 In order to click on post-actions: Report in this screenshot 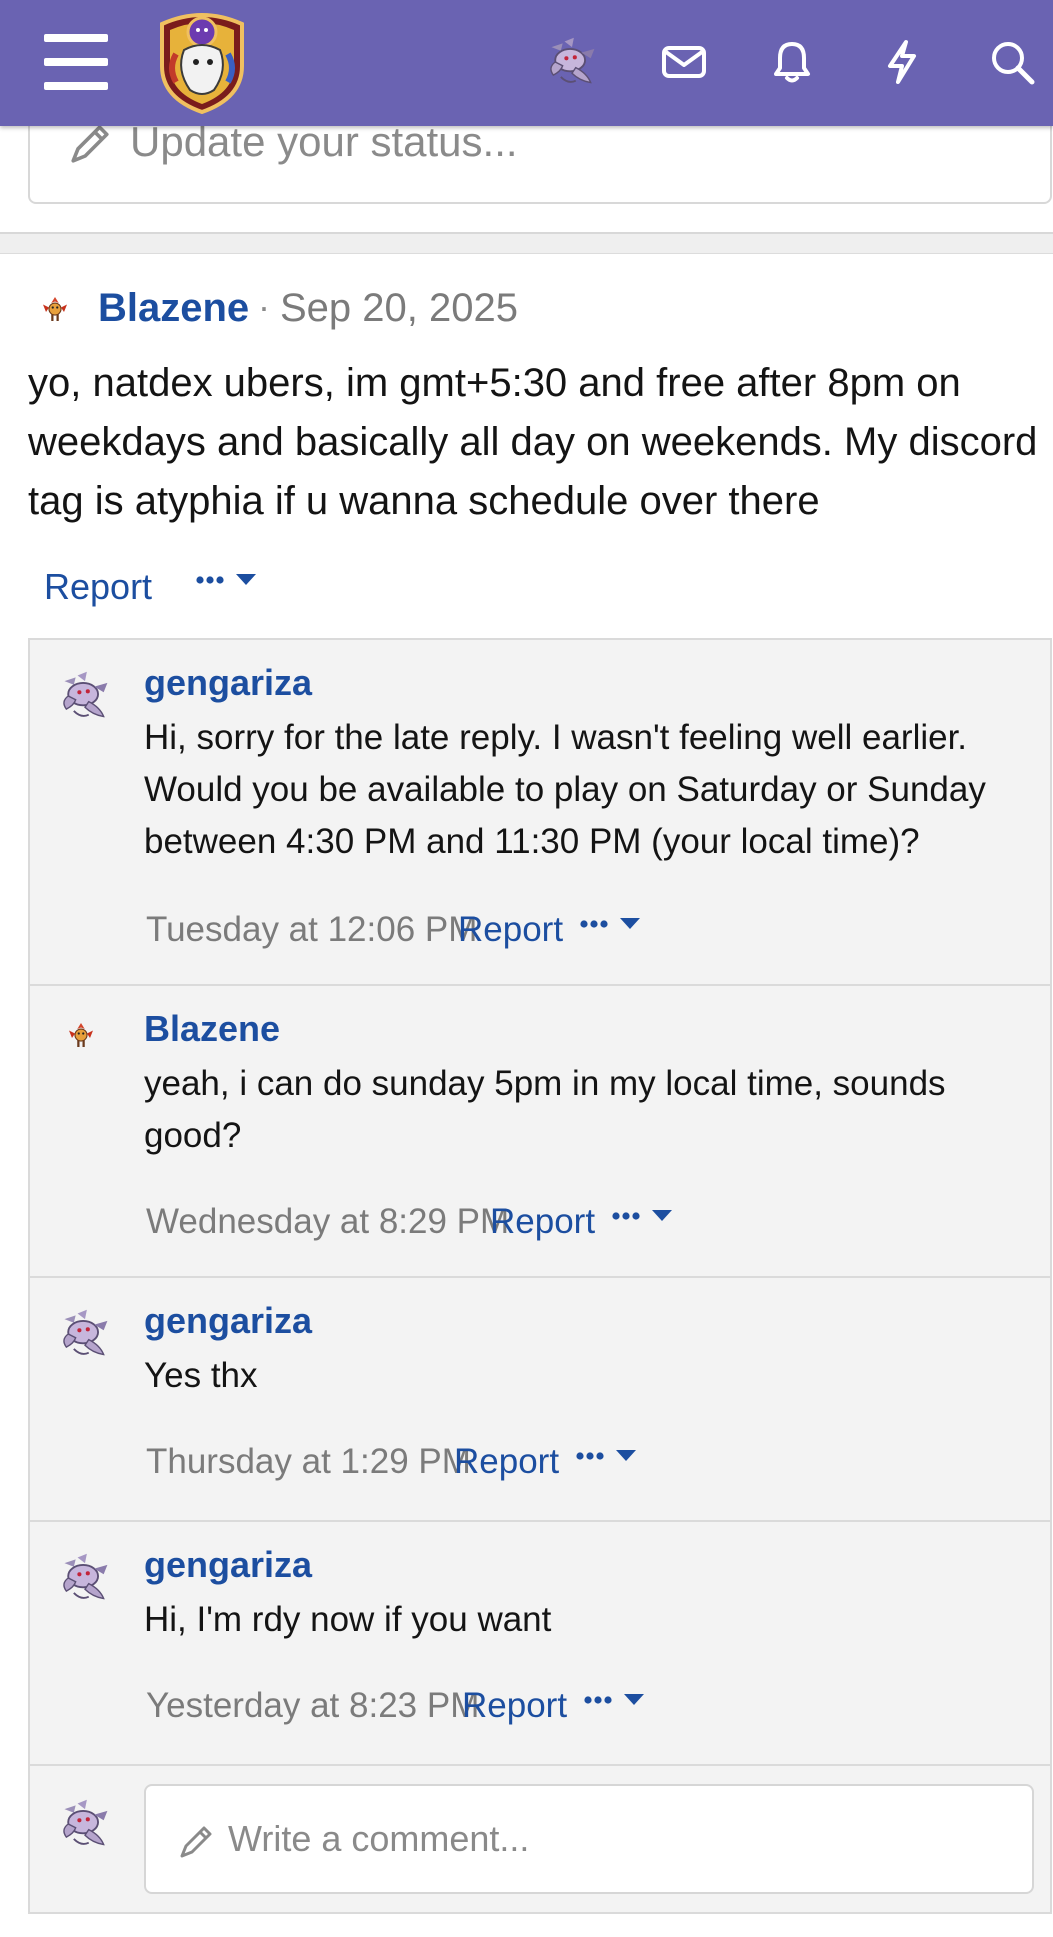, I will do `click(344, 587)`.